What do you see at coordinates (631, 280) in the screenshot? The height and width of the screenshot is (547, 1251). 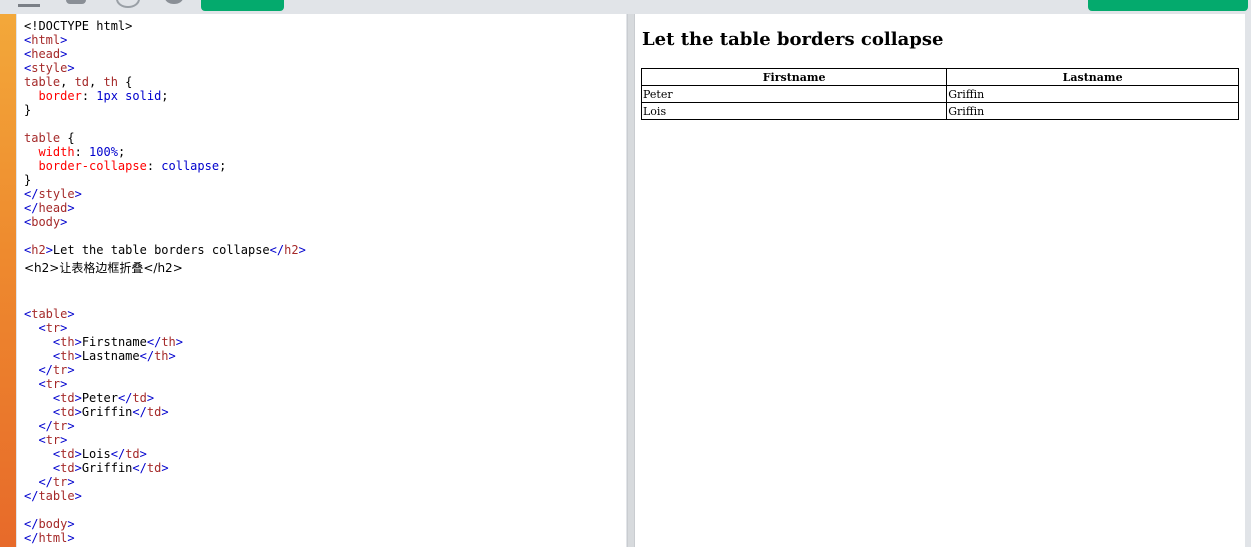 I see `pane-splitter` at bounding box center [631, 280].